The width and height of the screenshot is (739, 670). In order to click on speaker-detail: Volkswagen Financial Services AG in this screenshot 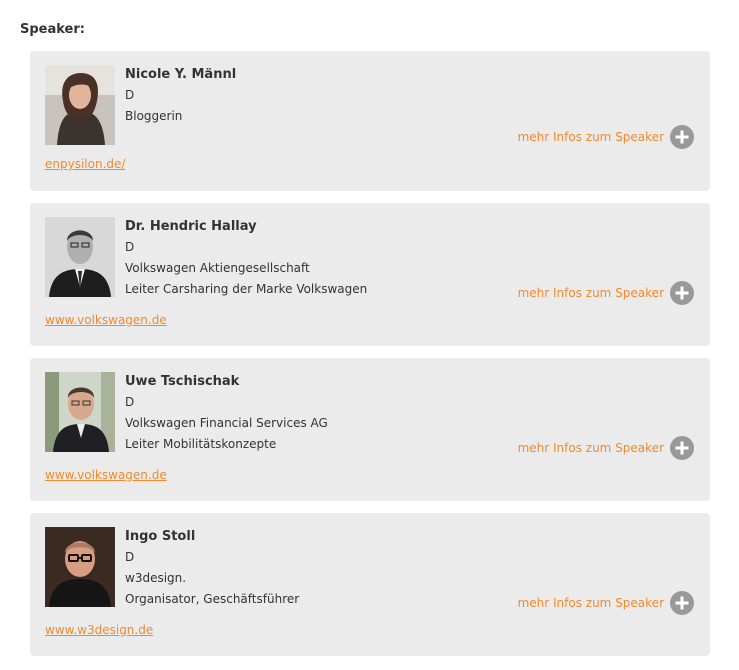, I will do `click(226, 423)`.